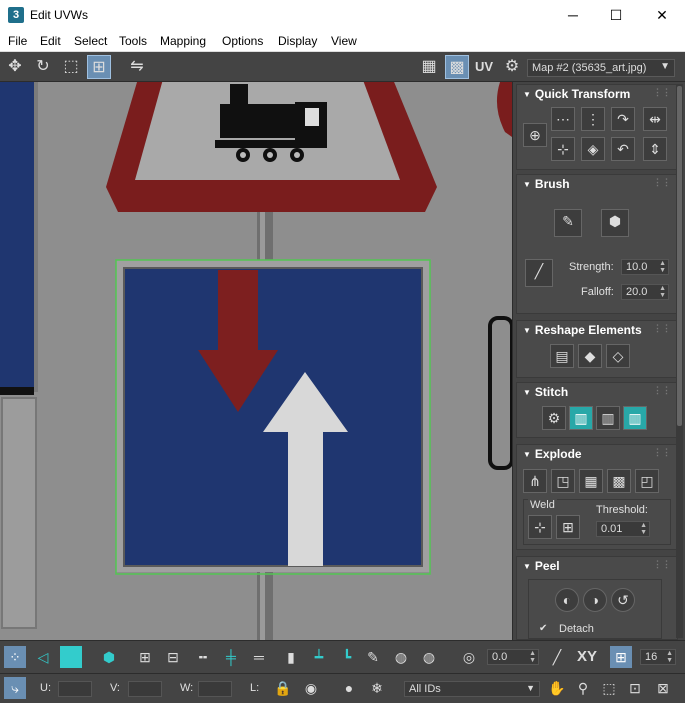 This screenshot has height=703, width=685. Describe the element at coordinates (43, 67) in the screenshot. I see `rotate-icon: ↻` at that location.